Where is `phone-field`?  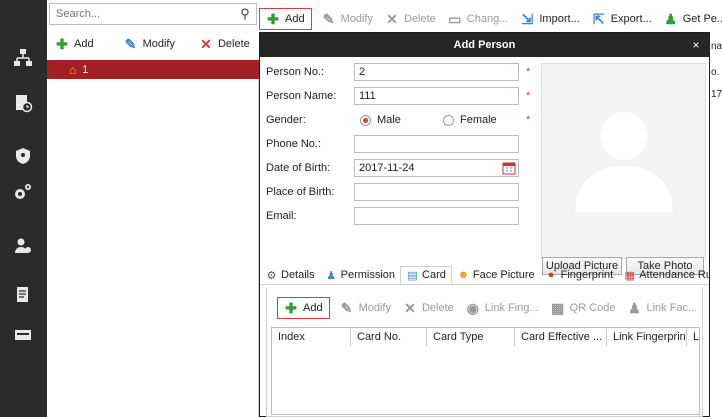
phone-field is located at coordinates (436, 144).